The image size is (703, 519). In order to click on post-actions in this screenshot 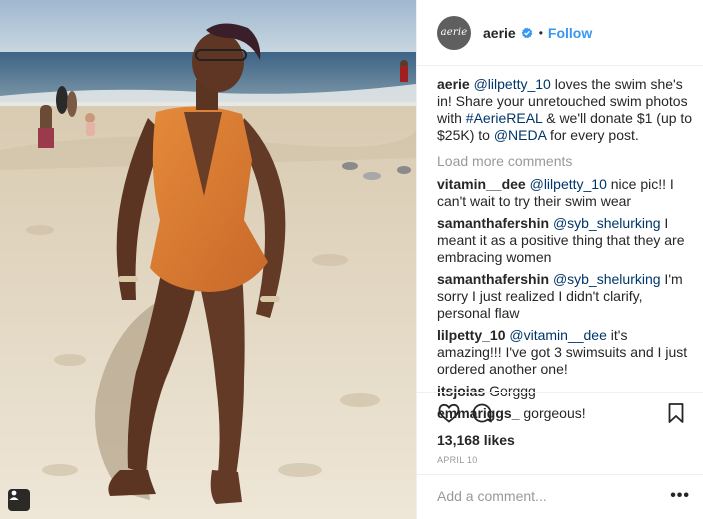, I will do `click(560, 408)`.